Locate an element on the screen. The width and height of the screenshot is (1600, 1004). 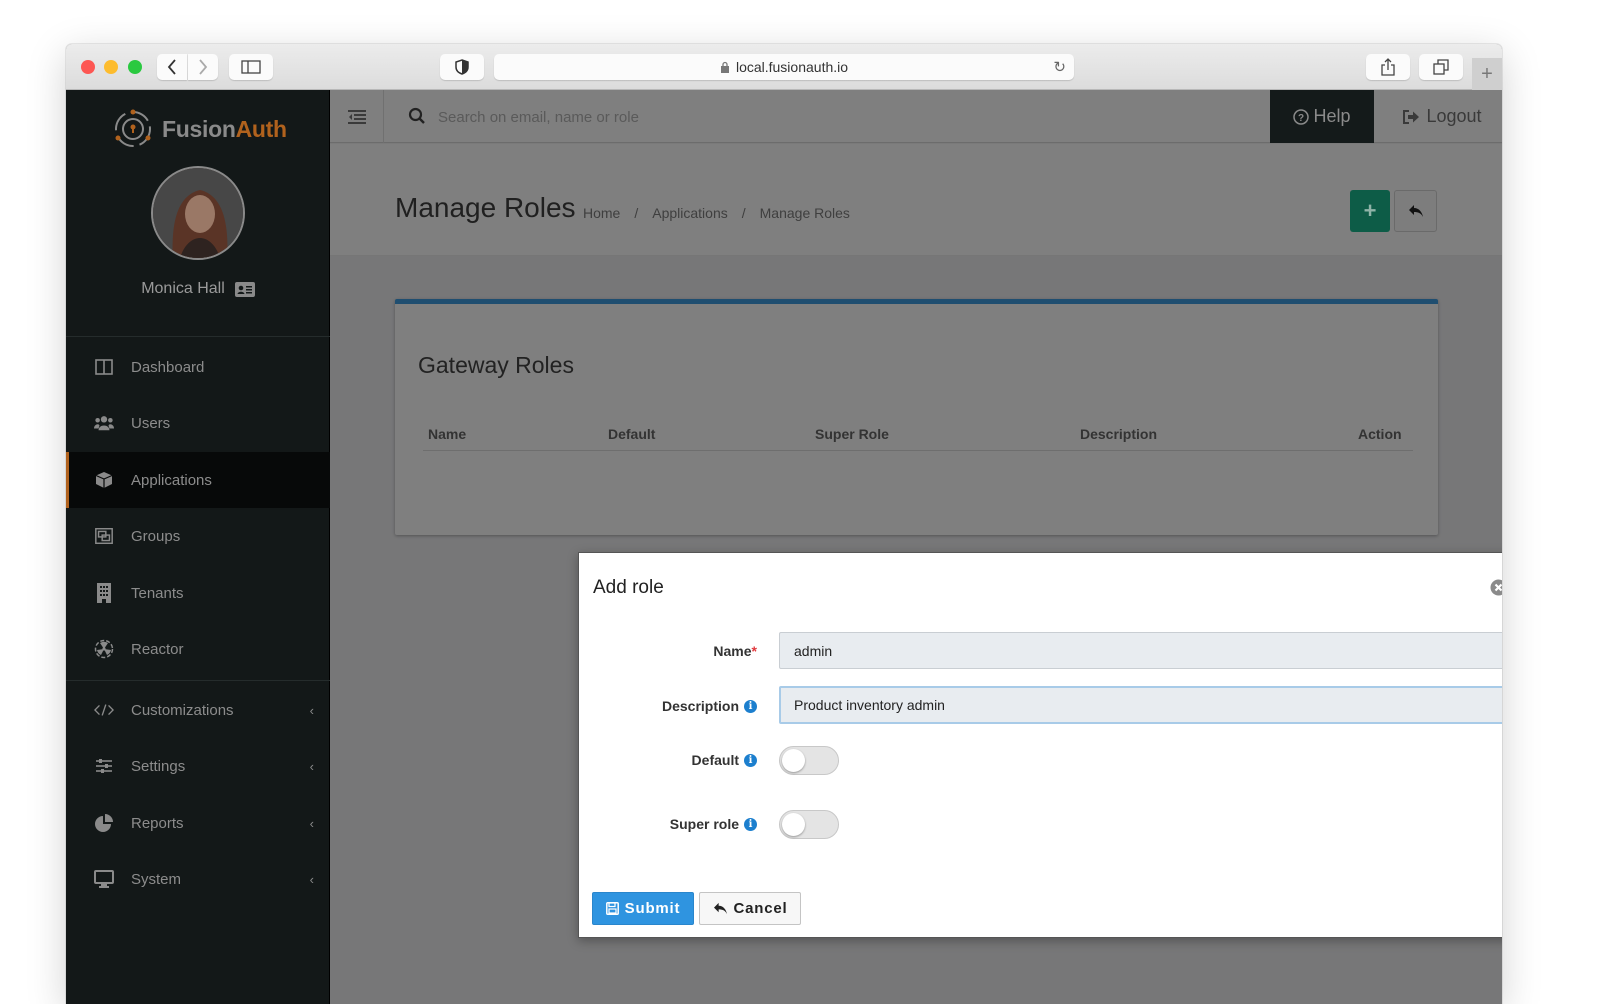
close-window-button is located at coordinates (88, 67).